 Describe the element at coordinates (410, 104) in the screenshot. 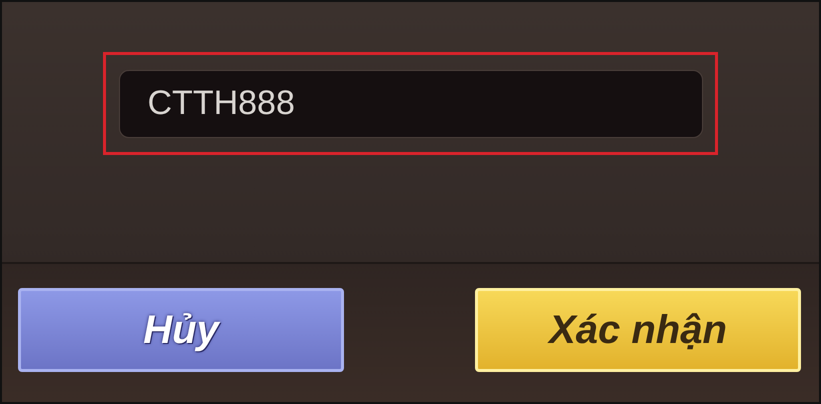

I see `code-input: CTTH888` at that location.